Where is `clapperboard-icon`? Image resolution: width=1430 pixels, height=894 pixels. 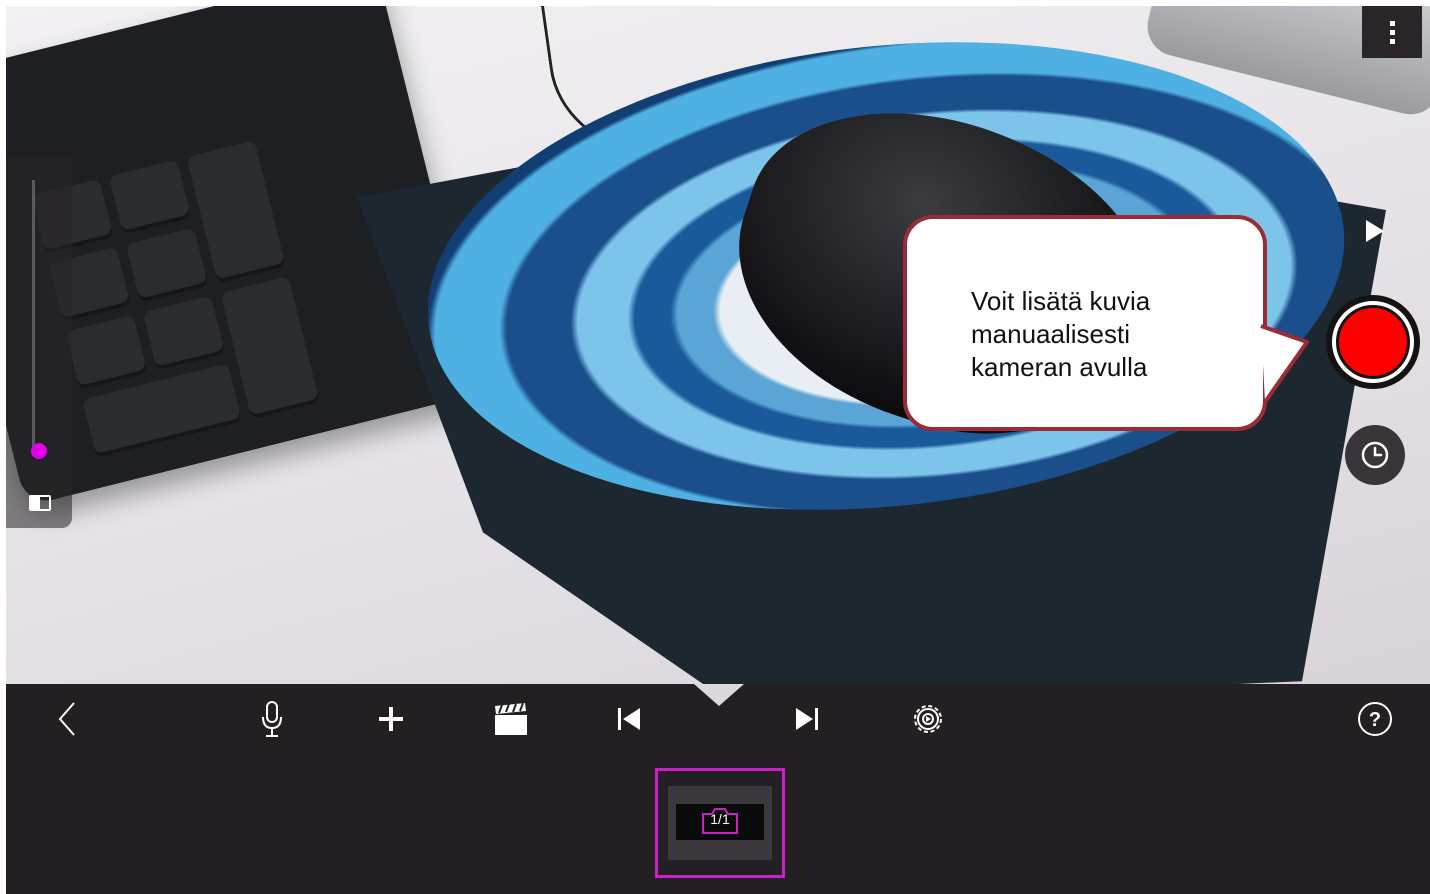
clapperboard-icon is located at coordinates (511, 718).